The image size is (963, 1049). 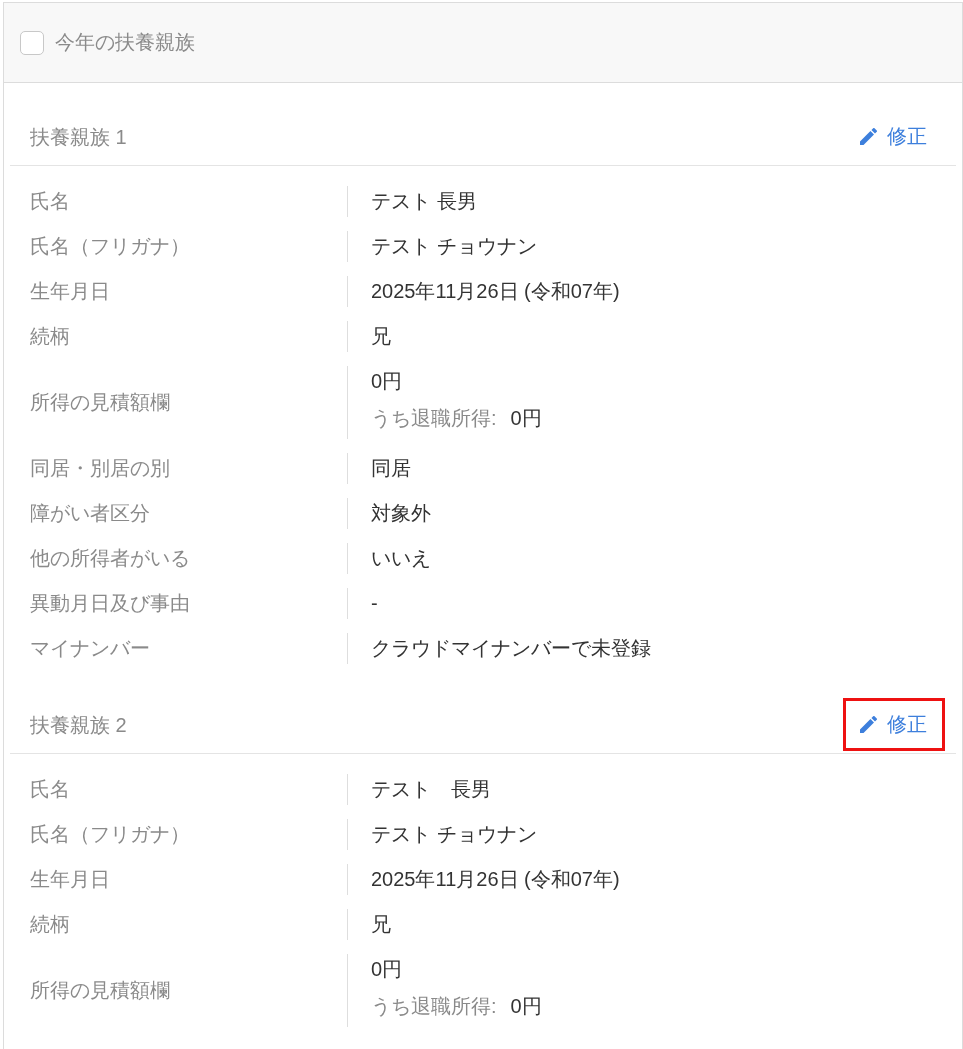 I want to click on section-title: 扶養親族 1, so click(x=78, y=137).